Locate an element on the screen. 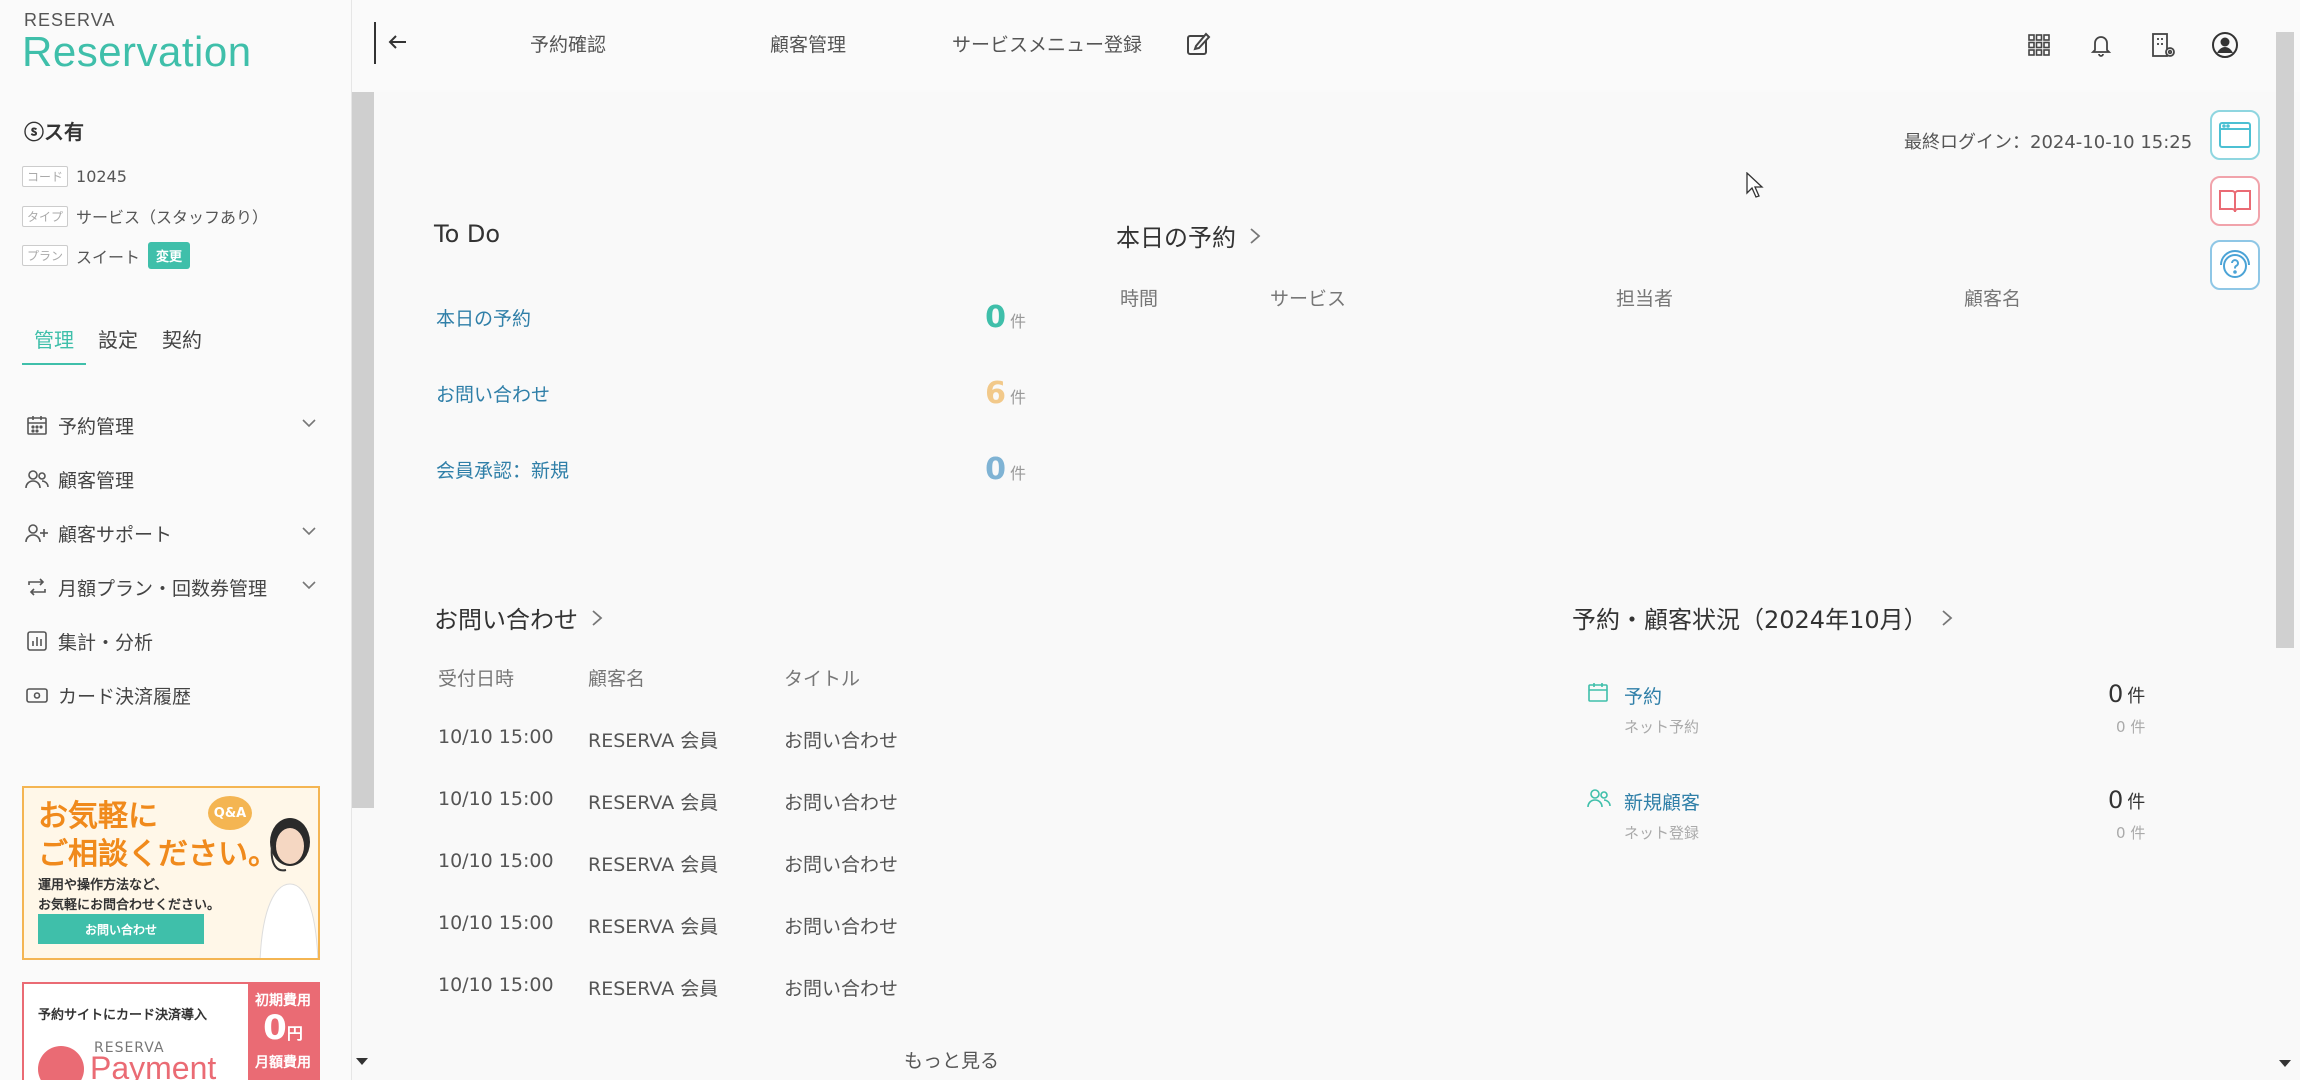 This screenshot has height=1080, width=2300. top-bar: 予約確認 顧客管理 サービスメニュー登録 is located at coordinates (1326, 46).